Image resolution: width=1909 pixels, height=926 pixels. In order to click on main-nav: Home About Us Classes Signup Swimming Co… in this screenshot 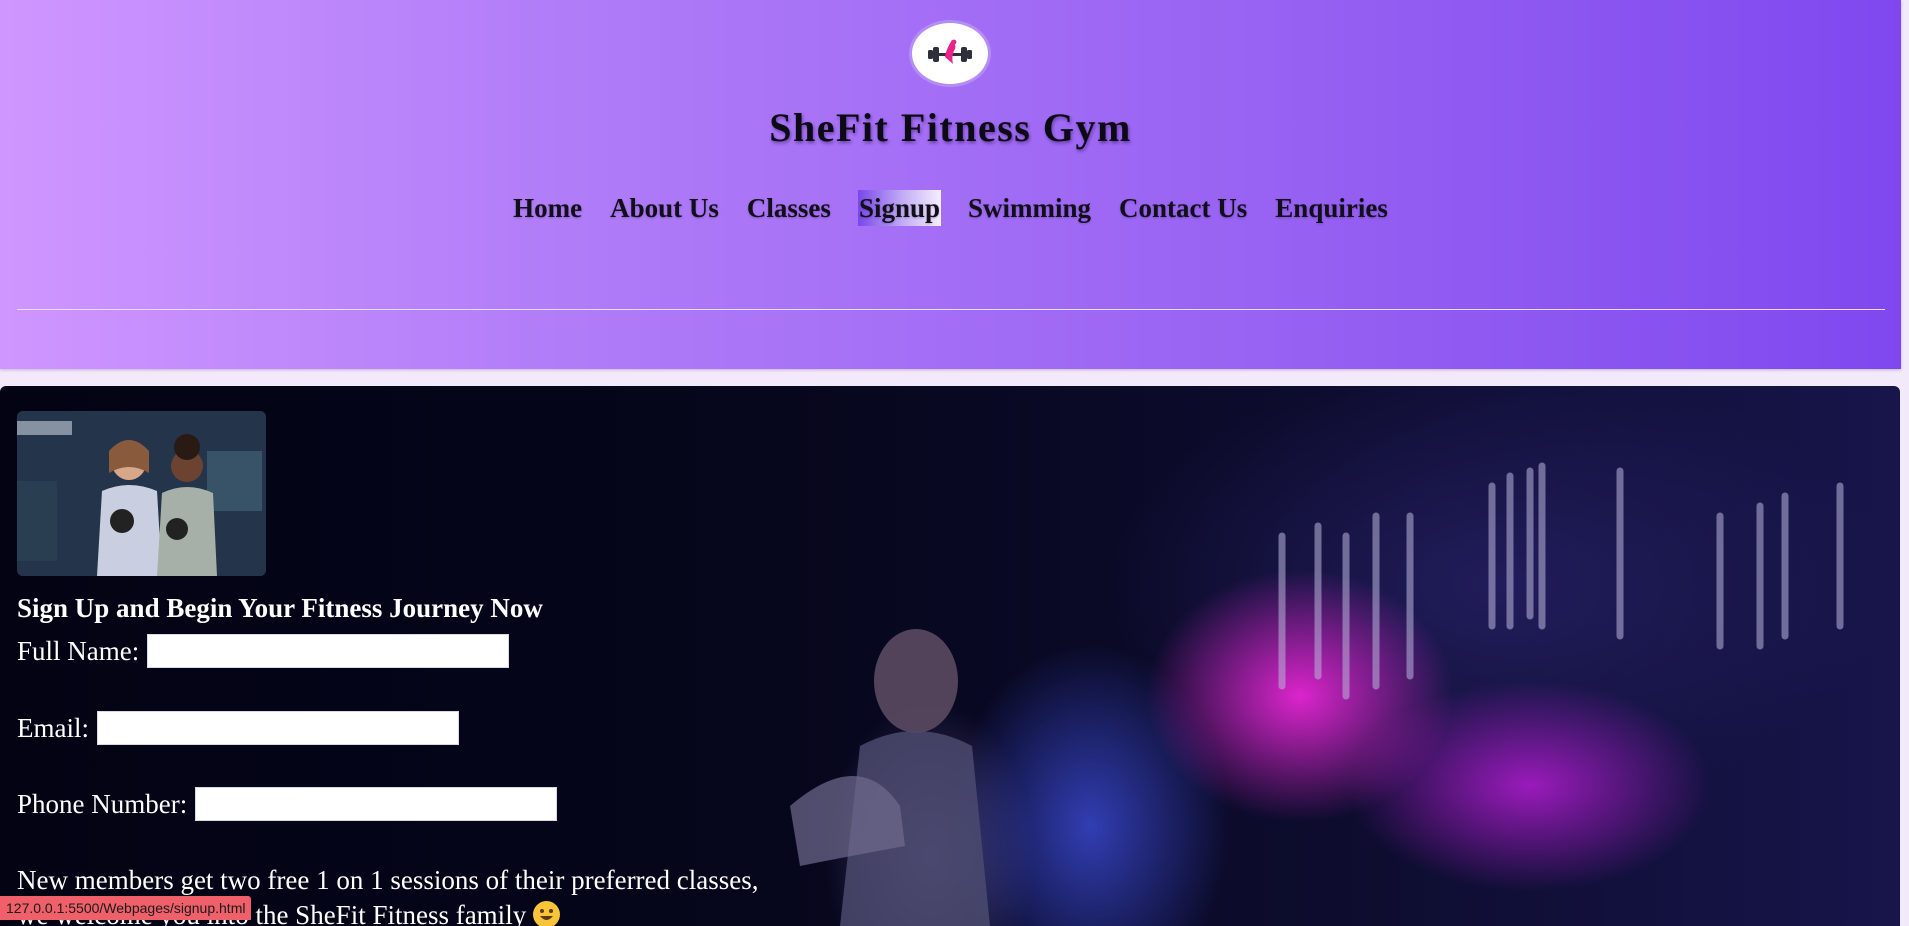, I will do `click(950, 208)`.